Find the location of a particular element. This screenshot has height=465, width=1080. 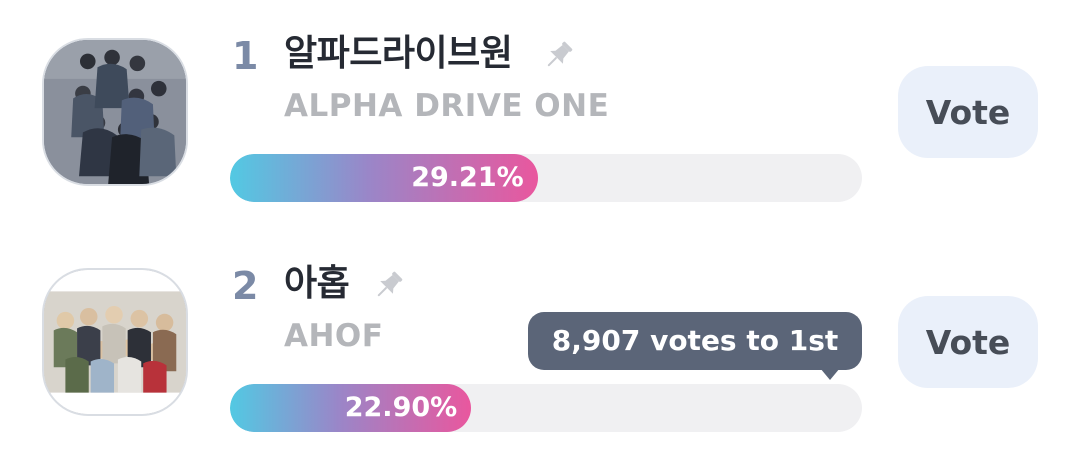

rank-number: 1 is located at coordinates (245, 56).